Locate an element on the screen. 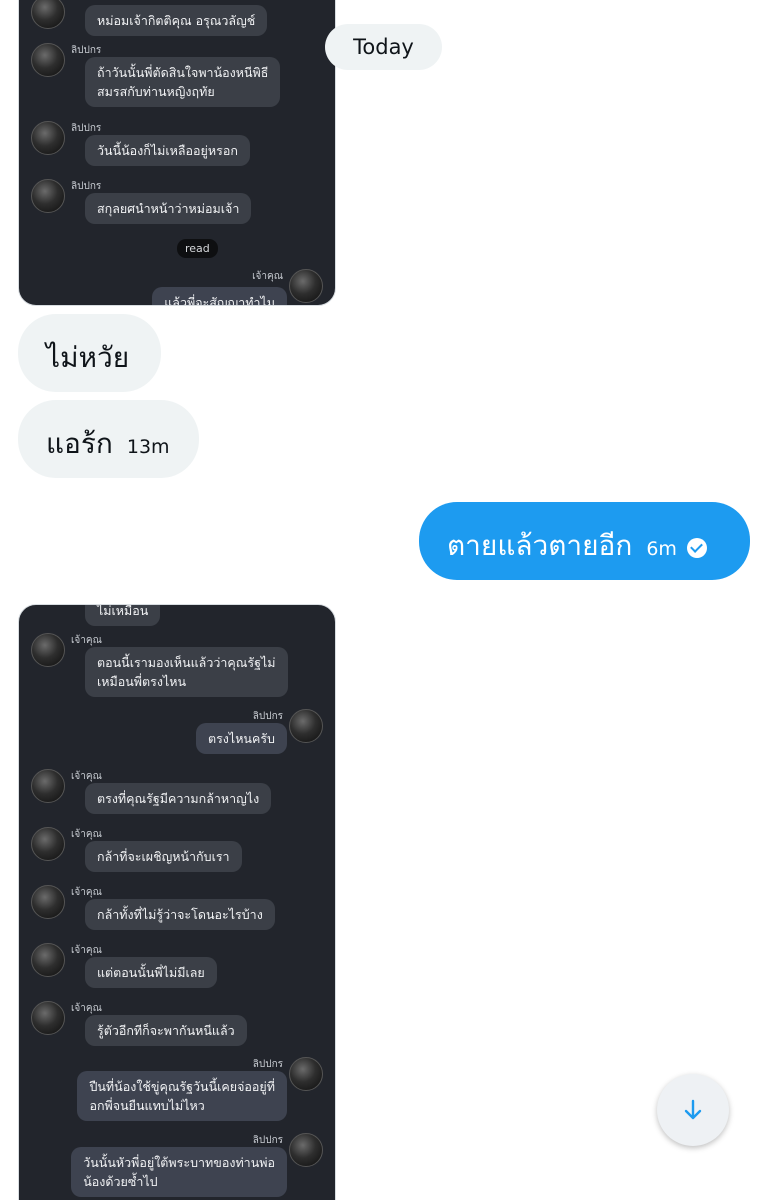 The height and width of the screenshot is (1200, 768). screenshot-message-bubble: แล้วพี่จะสัญญาทำไม is located at coordinates (219, 296).